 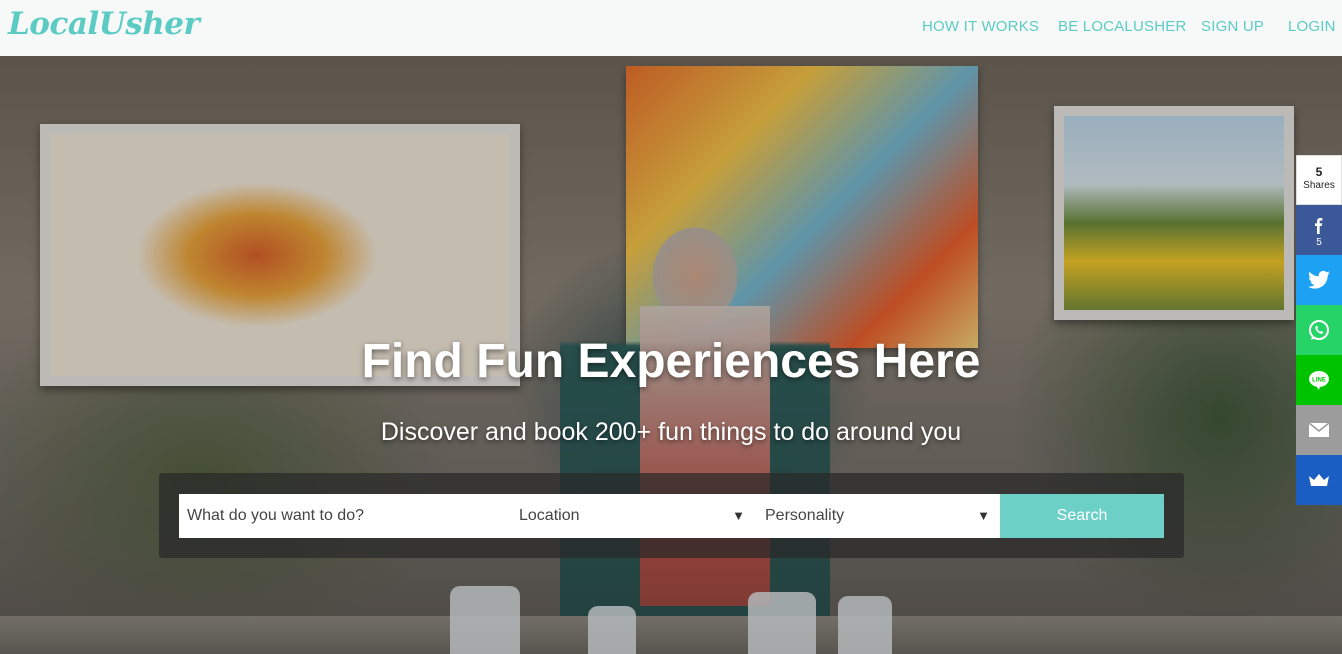 I want to click on twitter-icon, so click(x=1319, y=279).